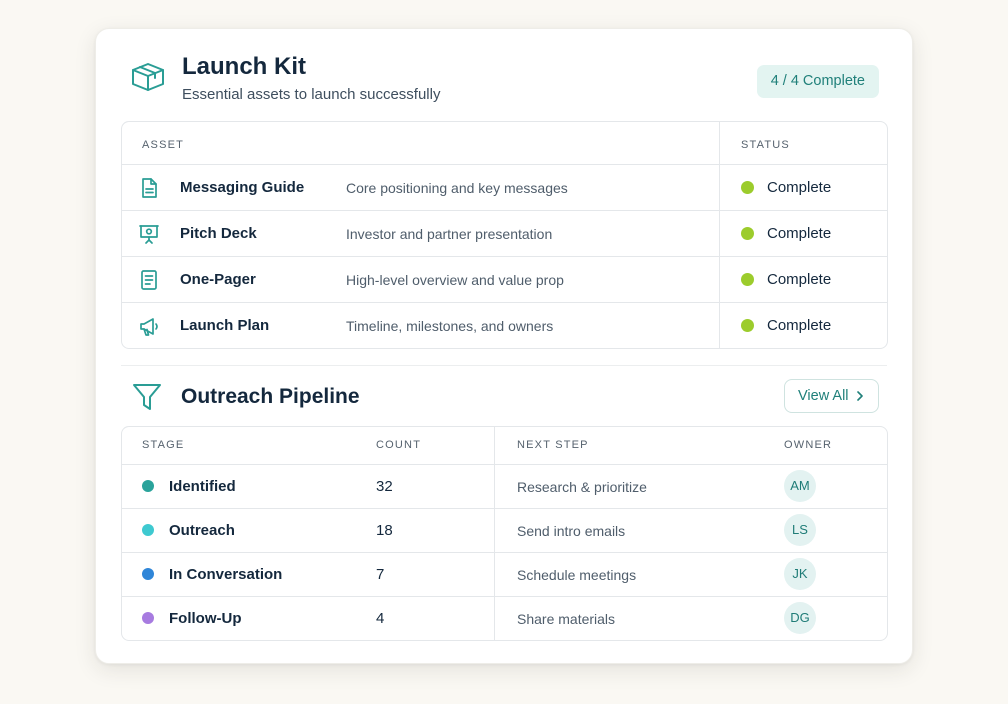 Image resolution: width=1008 pixels, height=704 pixels. What do you see at coordinates (163, 445) in the screenshot?
I see `stage-column-header: STAGE` at bounding box center [163, 445].